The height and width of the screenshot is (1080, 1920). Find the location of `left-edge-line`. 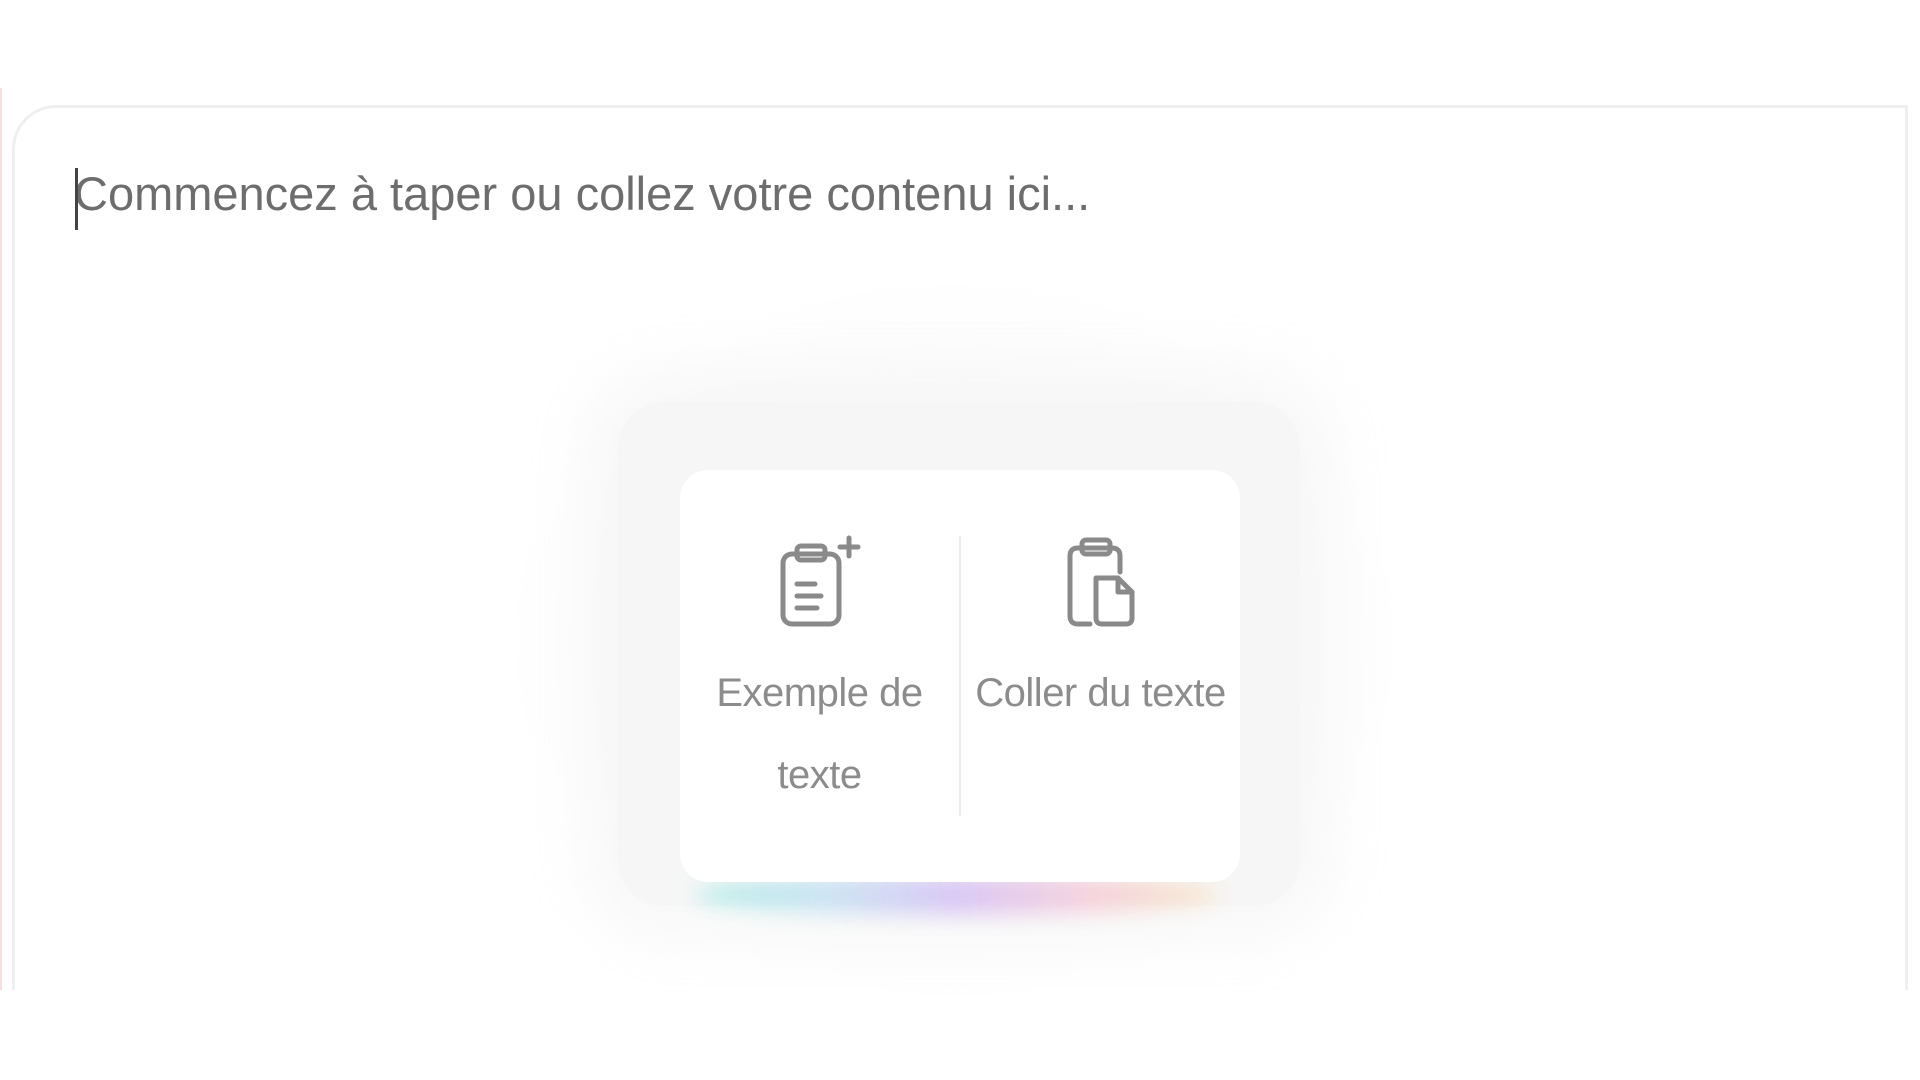

left-edge-line is located at coordinates (1, 539).